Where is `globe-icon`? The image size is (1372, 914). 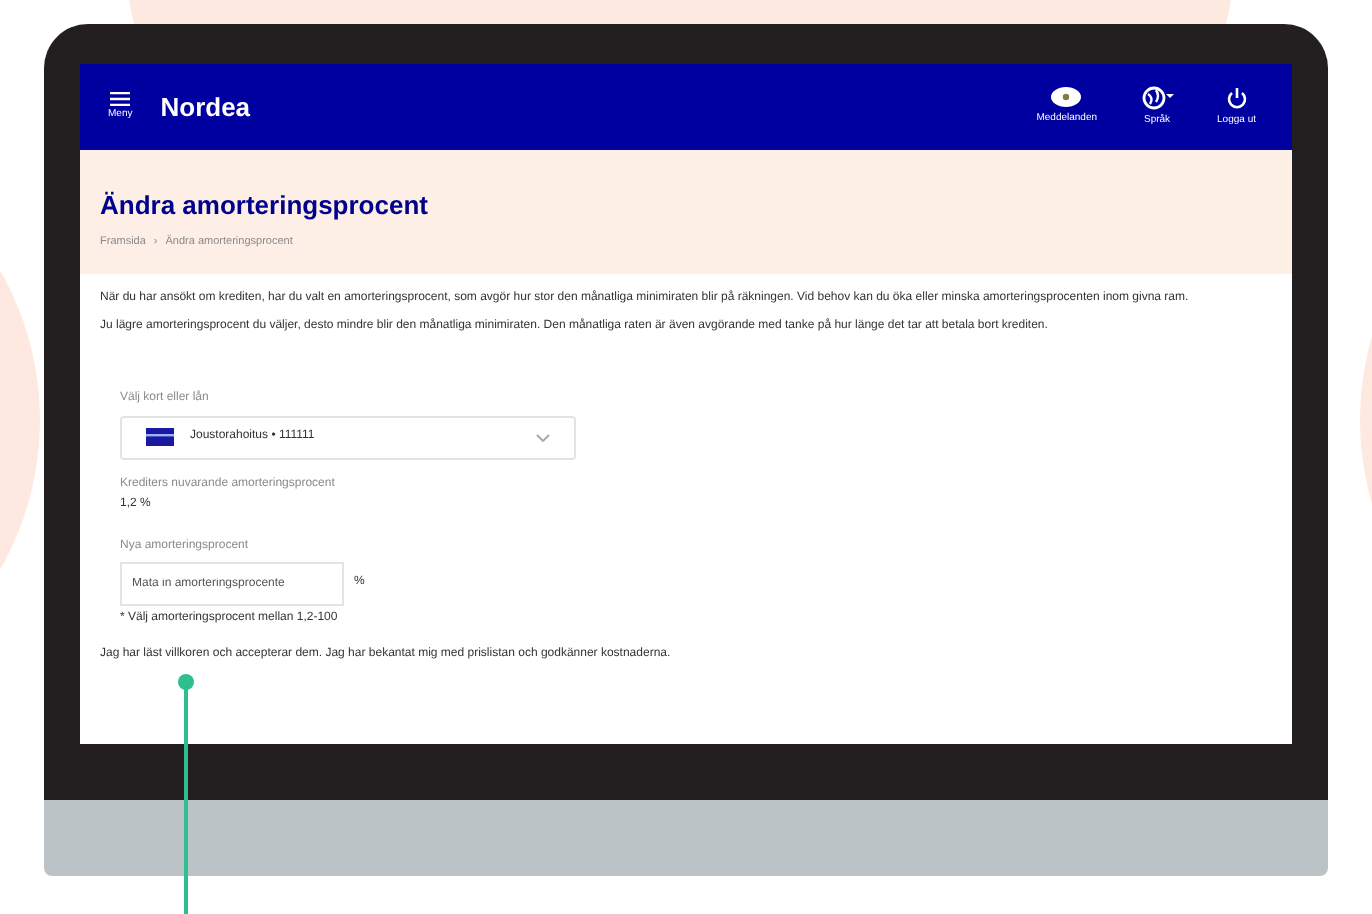 globe-icon is located at coordinates (1157, 97).